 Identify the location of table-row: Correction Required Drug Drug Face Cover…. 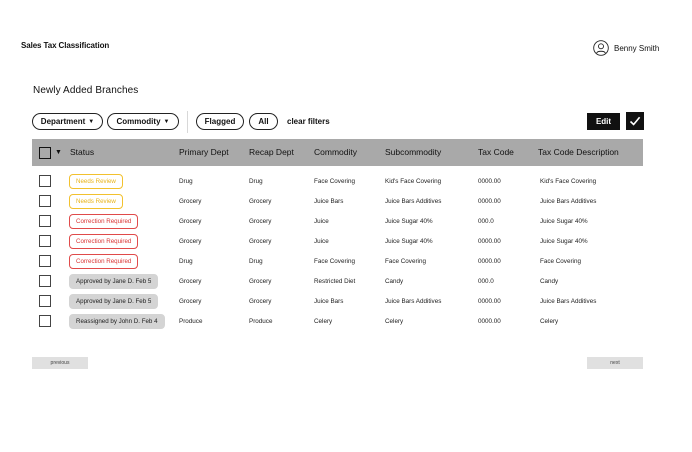
(337, 262).